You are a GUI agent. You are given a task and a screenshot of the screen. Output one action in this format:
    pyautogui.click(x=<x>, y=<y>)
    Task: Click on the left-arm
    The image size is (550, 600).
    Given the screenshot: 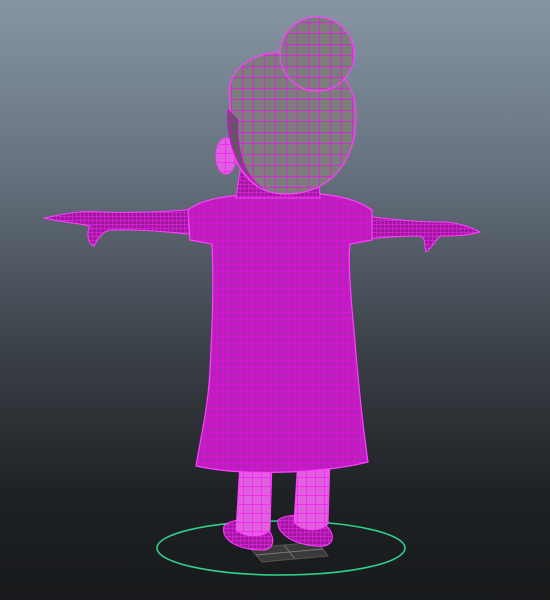 What is the action you would take?
    pyautogui.click(x=125, y=227)
    